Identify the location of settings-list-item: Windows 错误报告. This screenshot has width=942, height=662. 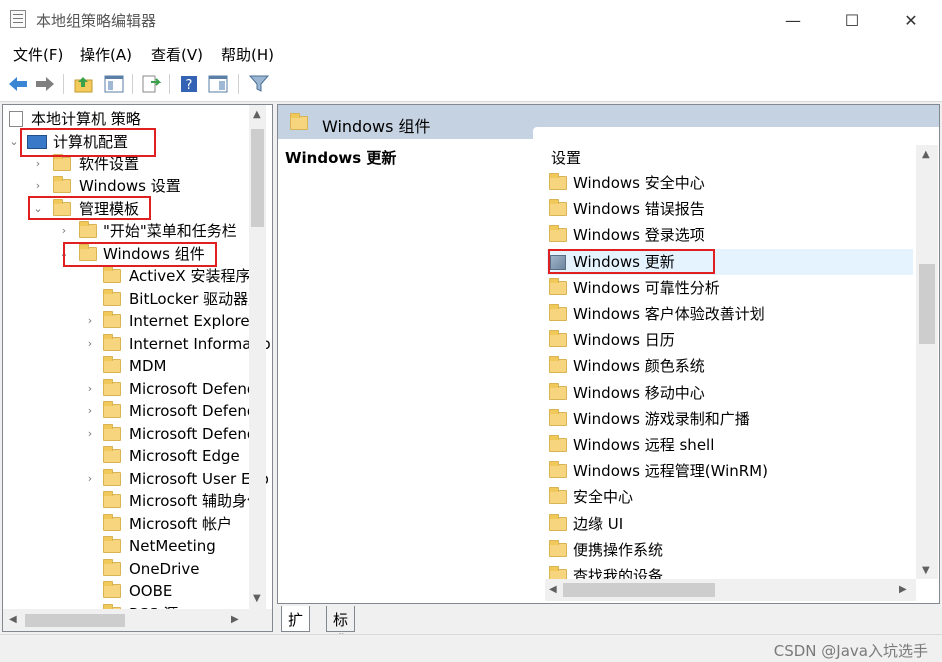
(730, 209).